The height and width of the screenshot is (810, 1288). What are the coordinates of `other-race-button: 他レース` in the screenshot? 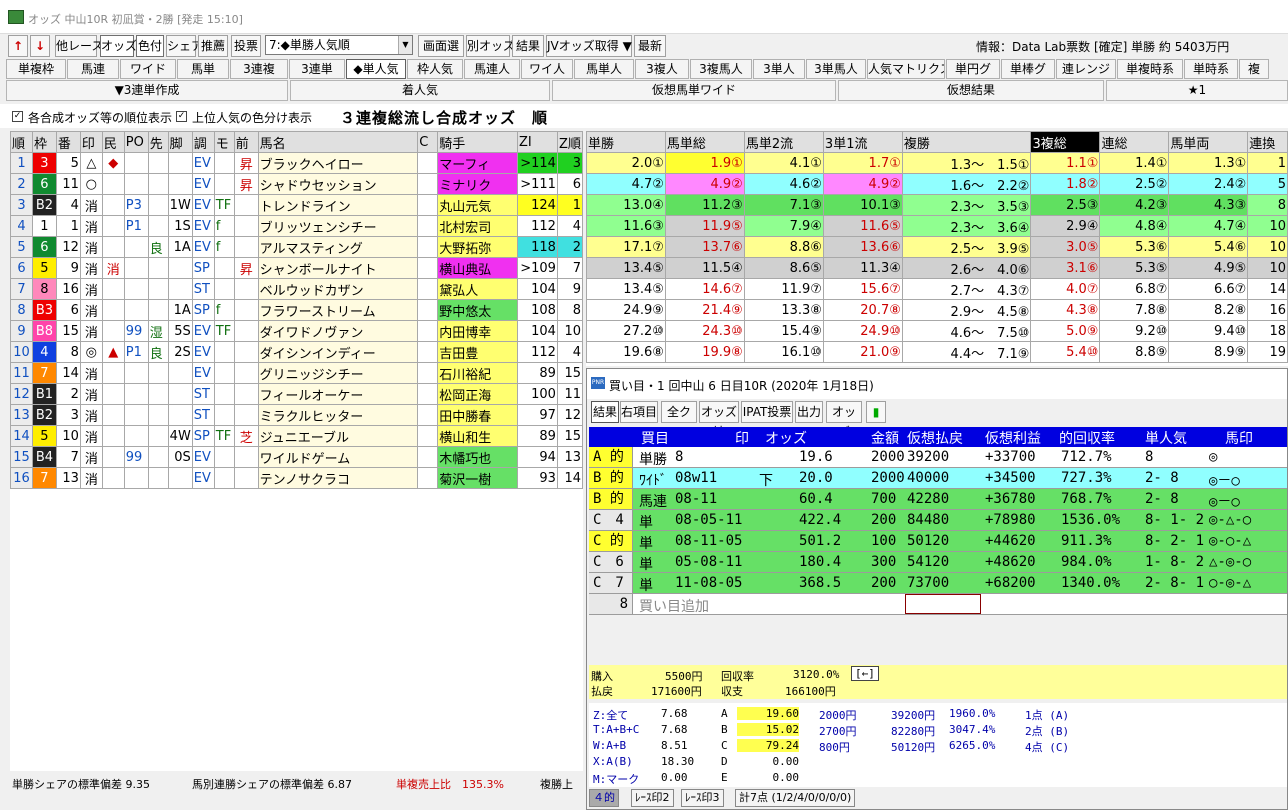 It's located at (79, 46).